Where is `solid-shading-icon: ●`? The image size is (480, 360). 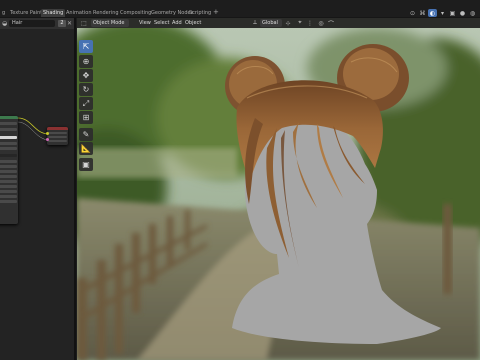
solid-shading-icon: ● is located at coordinates (462, 13).